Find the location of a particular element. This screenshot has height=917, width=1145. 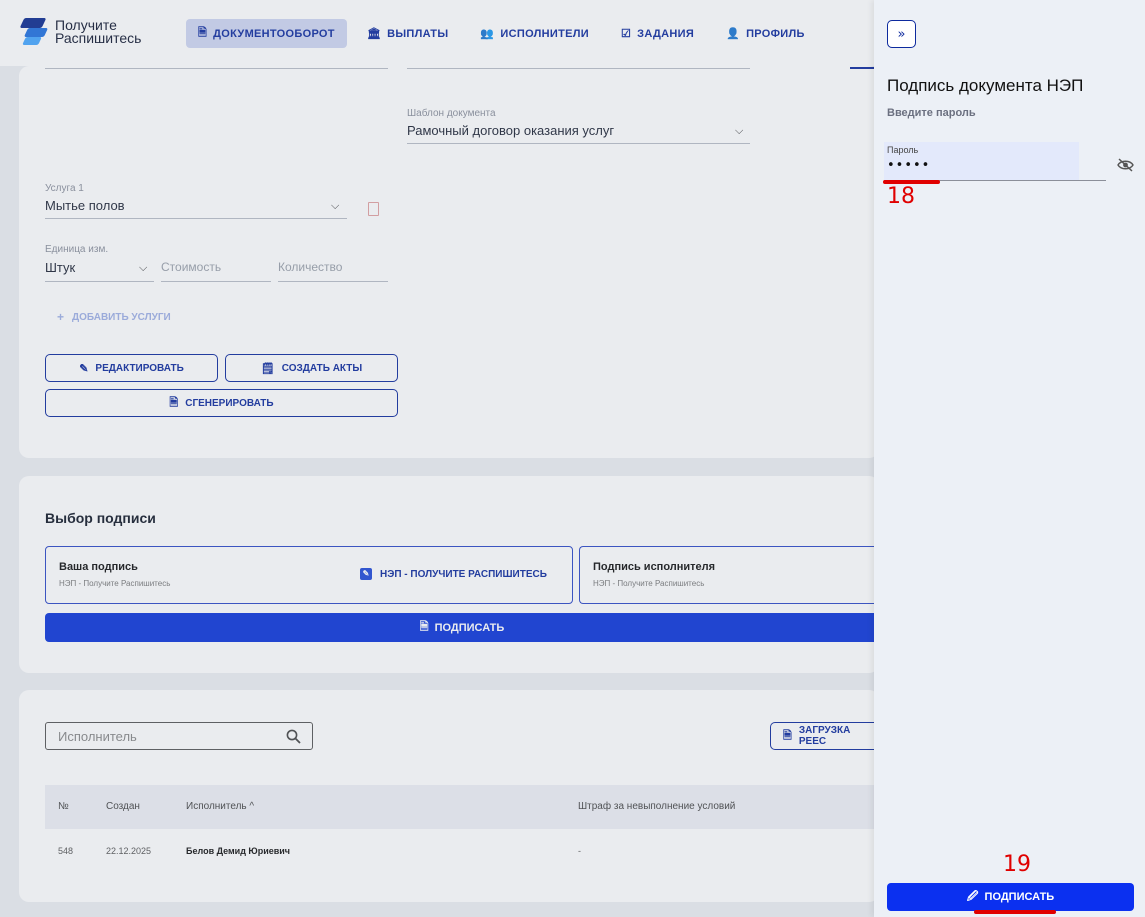

signature-method: ✎ НЭП - ПОЛУЧИТЕ РАСПИШИТЕСЬ is located at coordinates (453, 574).